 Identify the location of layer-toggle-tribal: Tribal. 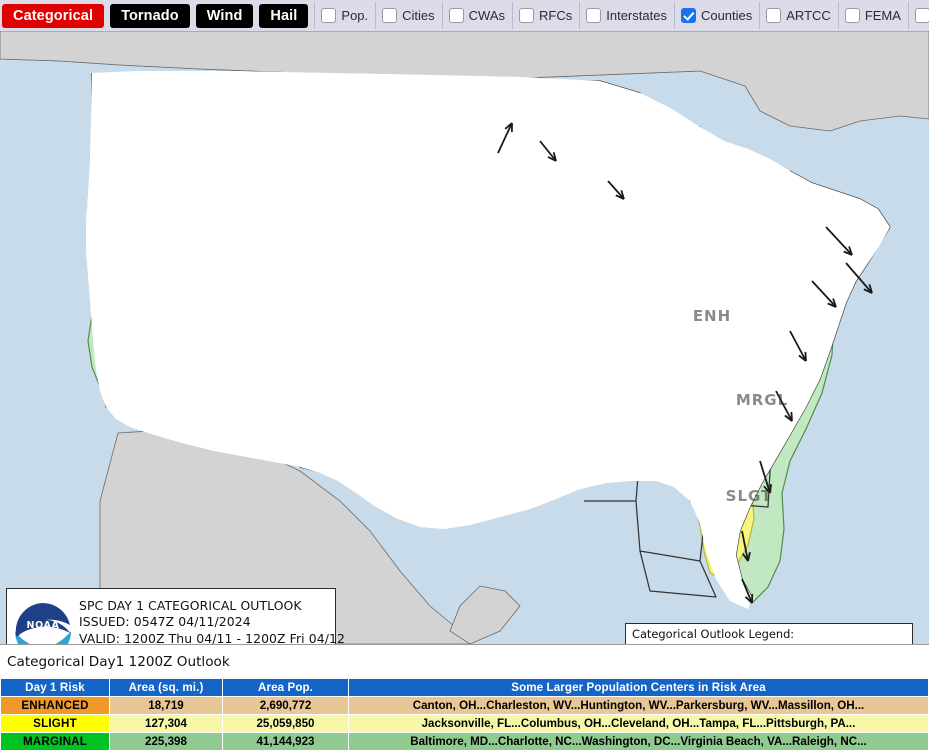
(918, 15).